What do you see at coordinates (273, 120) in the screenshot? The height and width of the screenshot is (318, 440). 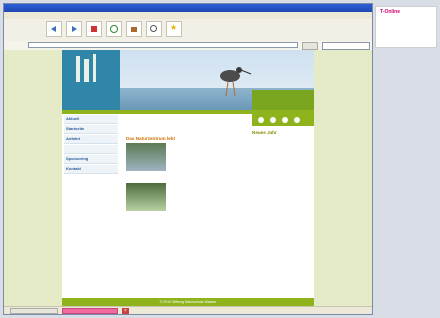 I see `flower-icon` at bounding box center [273, 120].